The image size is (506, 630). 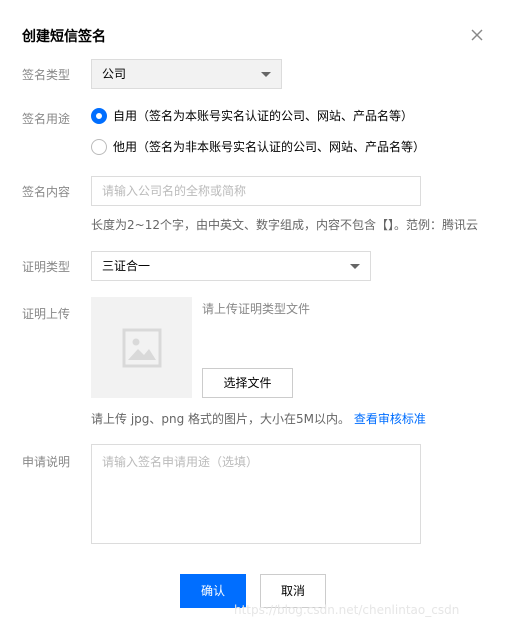 What do you see at coordinates (46, 119) in the screenshot?
I see `sign-usage-label: 签名用途` at bounding box center [46, 119].